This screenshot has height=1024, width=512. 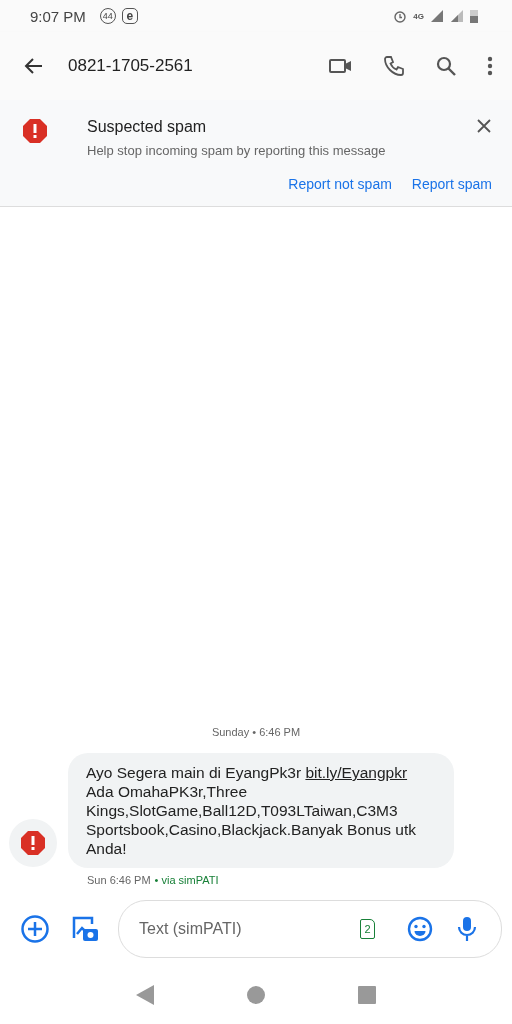 What do you see at coordinates (129, 16) in the screenshot?
I see `notification-badge: e` at bounding box center [129, 16].